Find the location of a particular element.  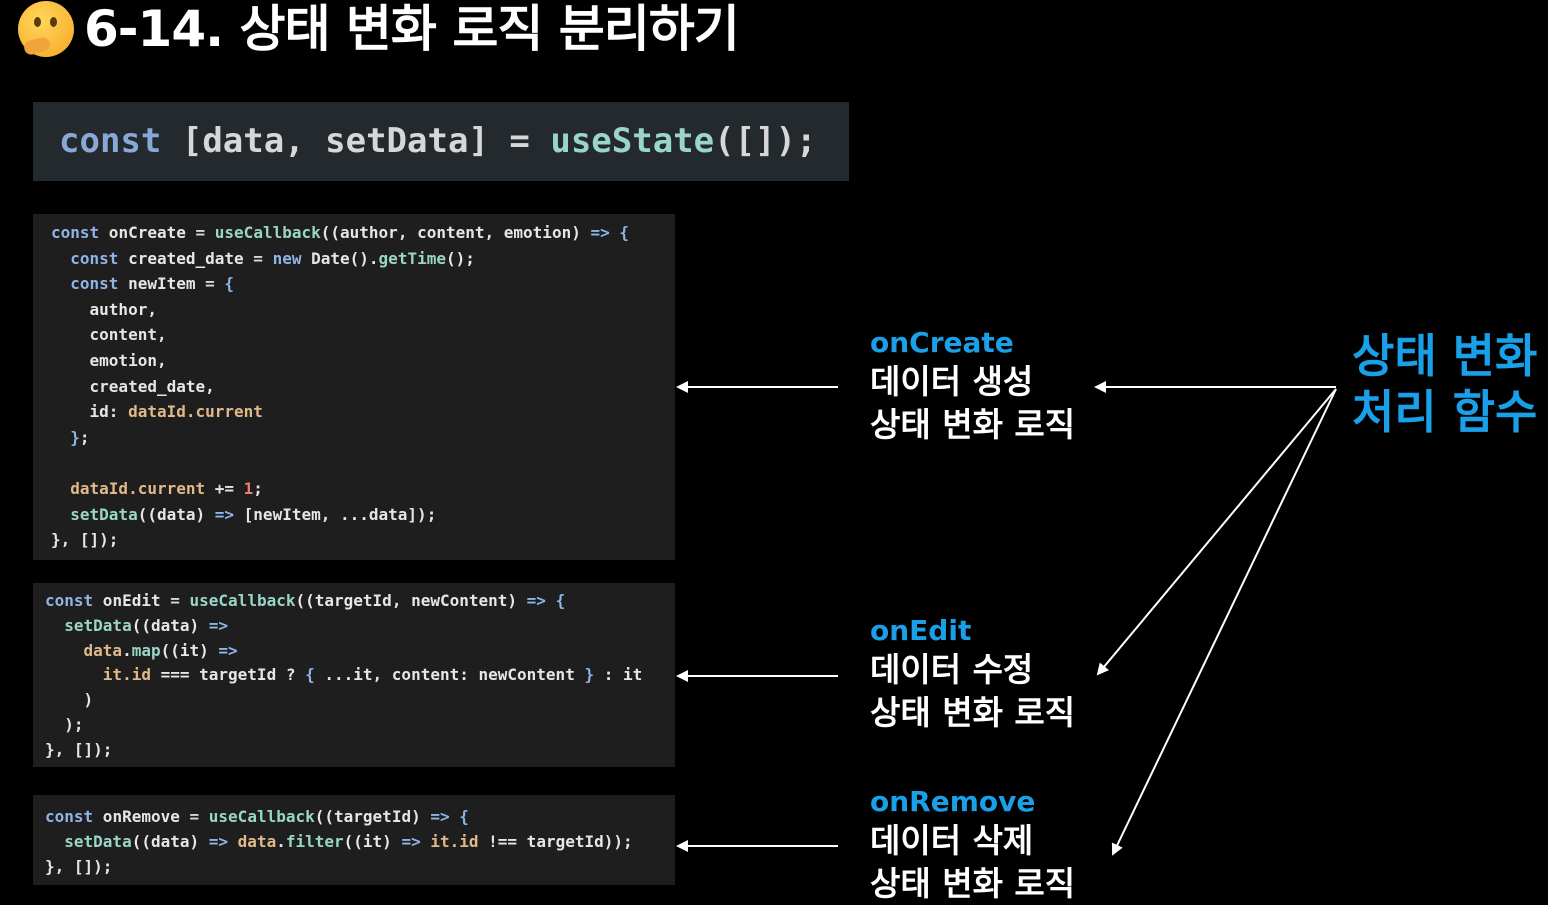

arrow-summary-to-onedit is located at coordinates (1216, 532).